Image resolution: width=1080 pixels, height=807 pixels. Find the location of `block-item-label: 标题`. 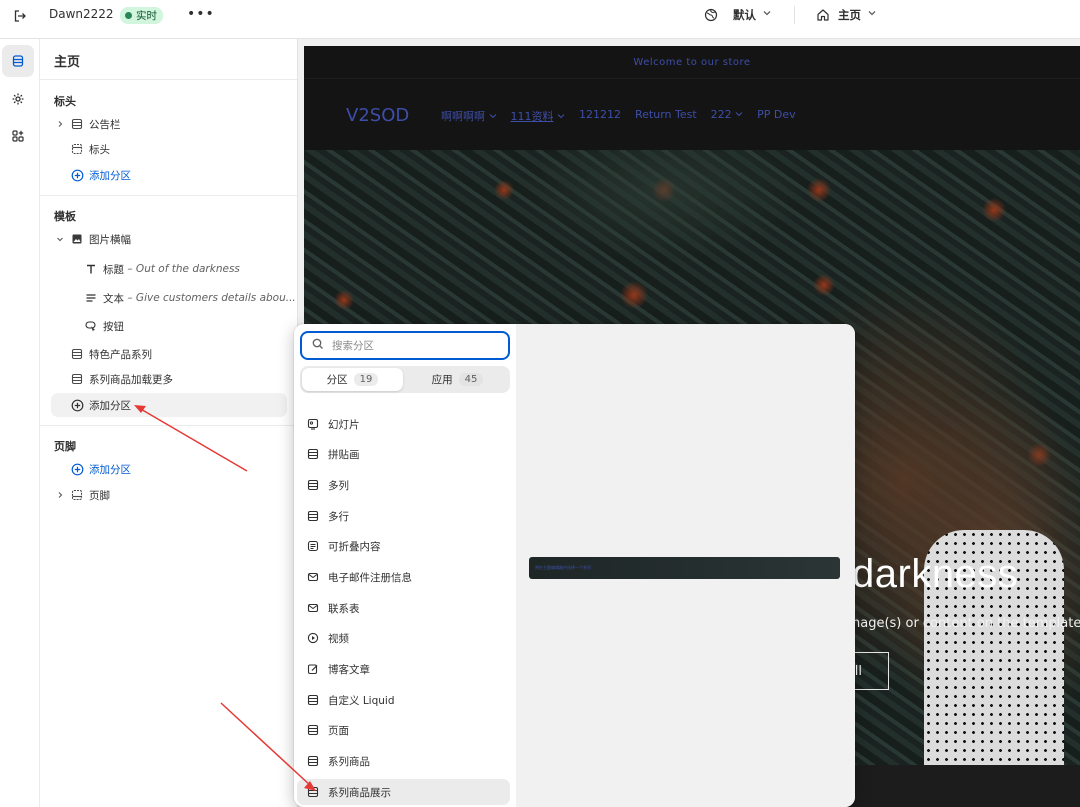

block-item-label: 标题 is located at coordinates (113, 269).